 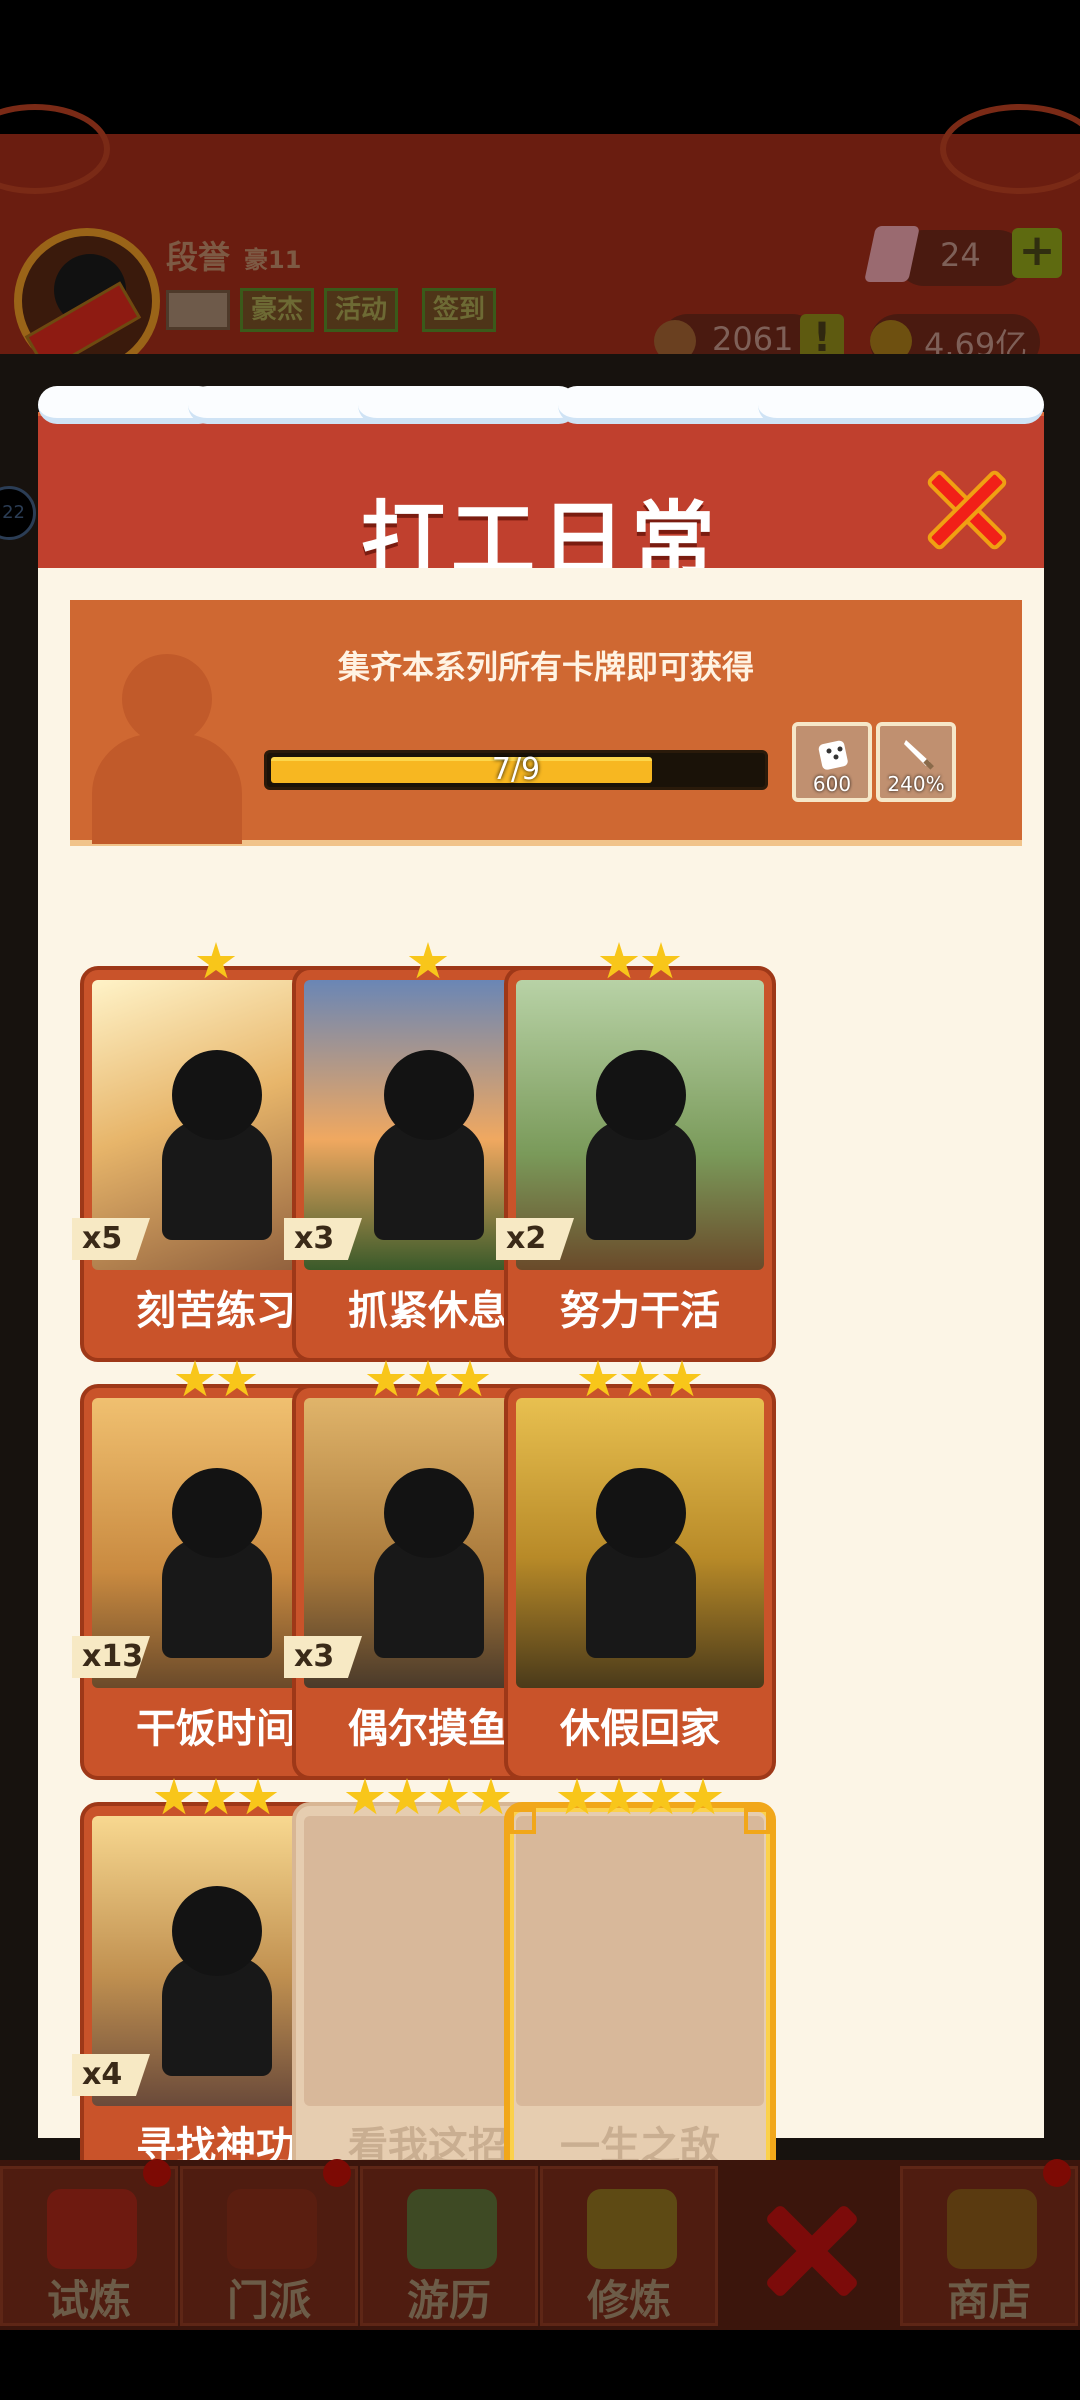 I want to click on reward-dice: 600, so click(x=832, y=762).